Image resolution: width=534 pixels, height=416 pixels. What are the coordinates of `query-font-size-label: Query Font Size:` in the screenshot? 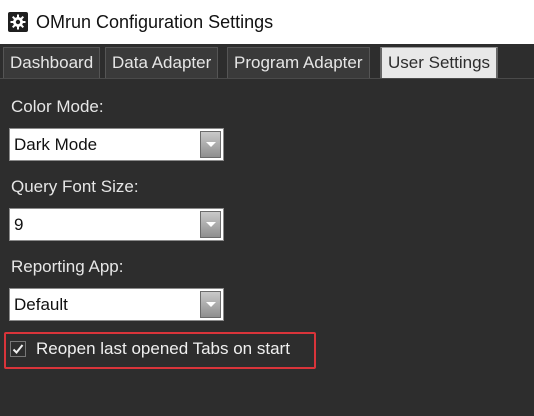 It's located at (75, 186).